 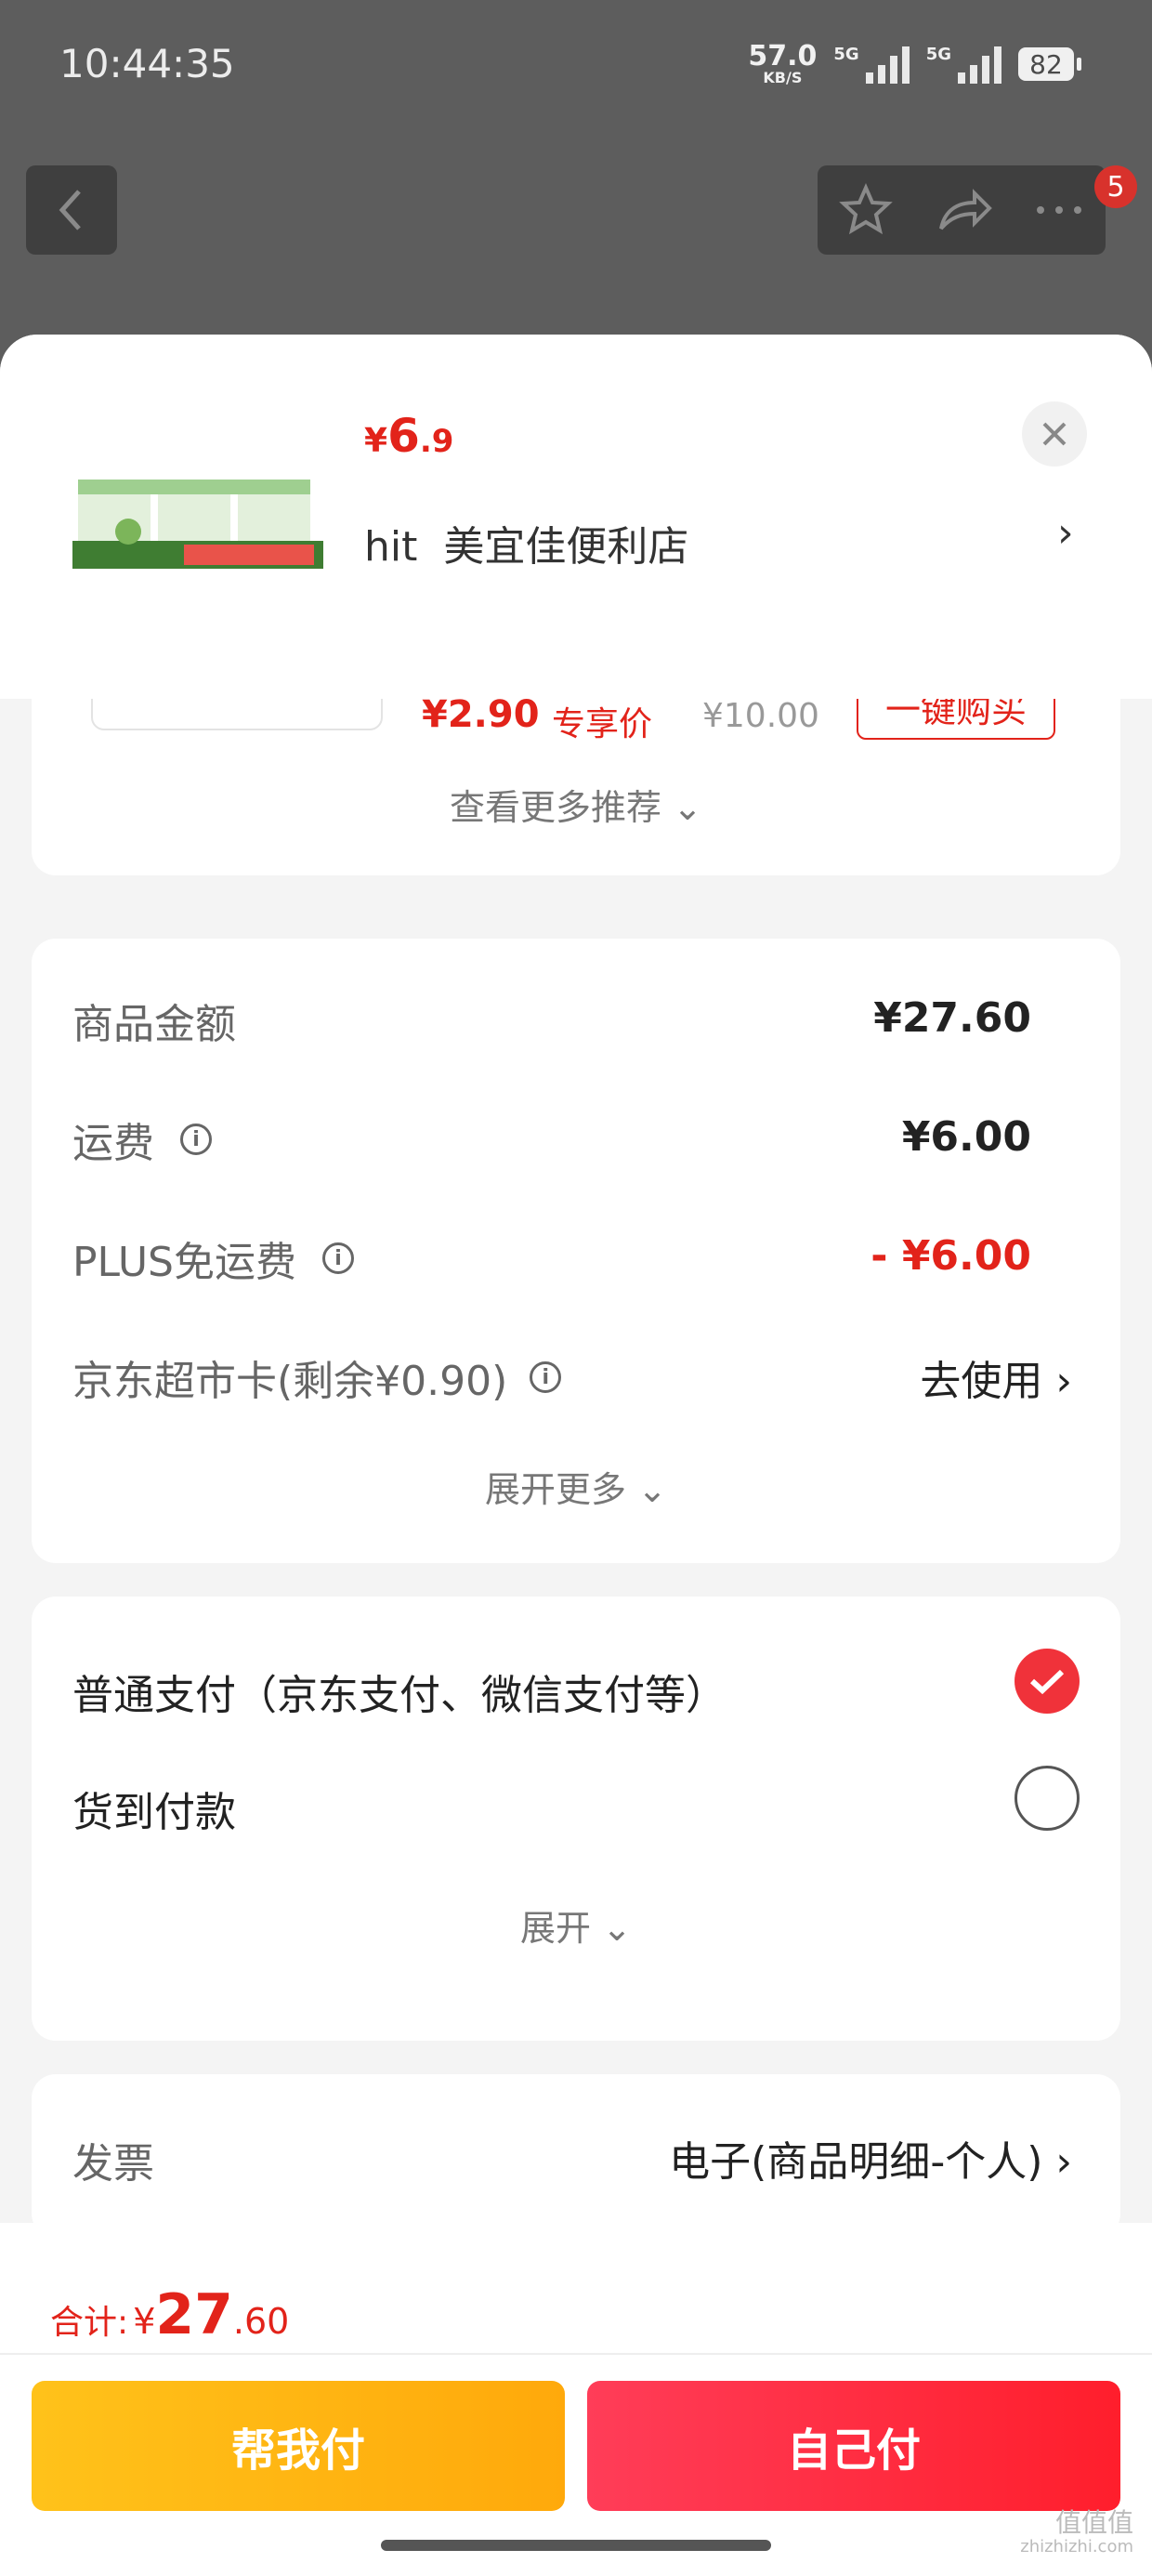 What do you see at coordinates (914, 63) in the screenshot?
I see `status-icons: 57.0 KB/S 5G 5G 82` at bounding box center [914, 63].